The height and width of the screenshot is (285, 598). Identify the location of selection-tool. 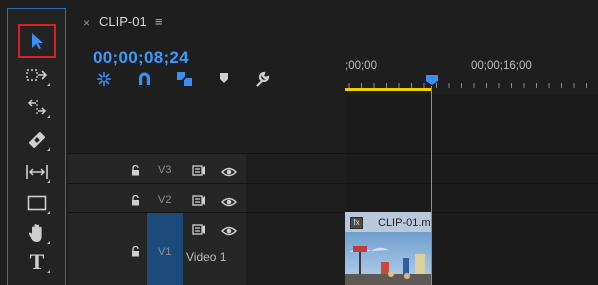
(37, 41).